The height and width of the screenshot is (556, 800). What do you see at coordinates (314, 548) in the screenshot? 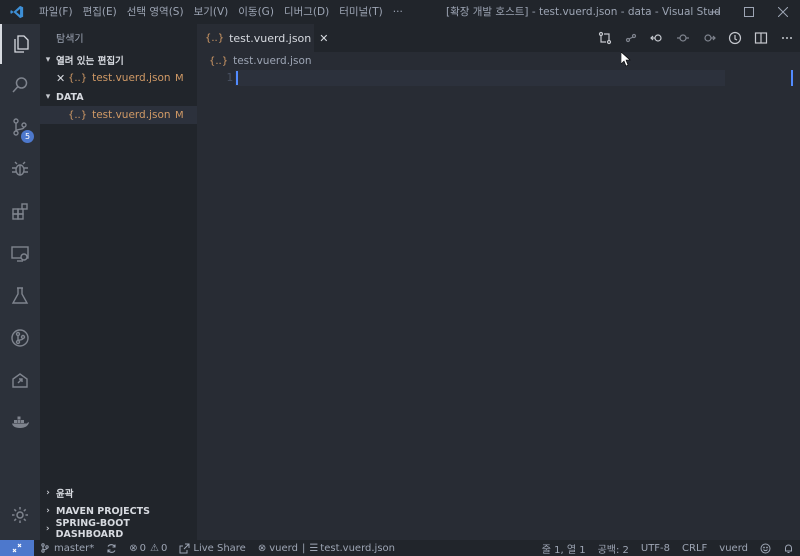
I see `list-icon: ☰` at bounding box center [314, 548].